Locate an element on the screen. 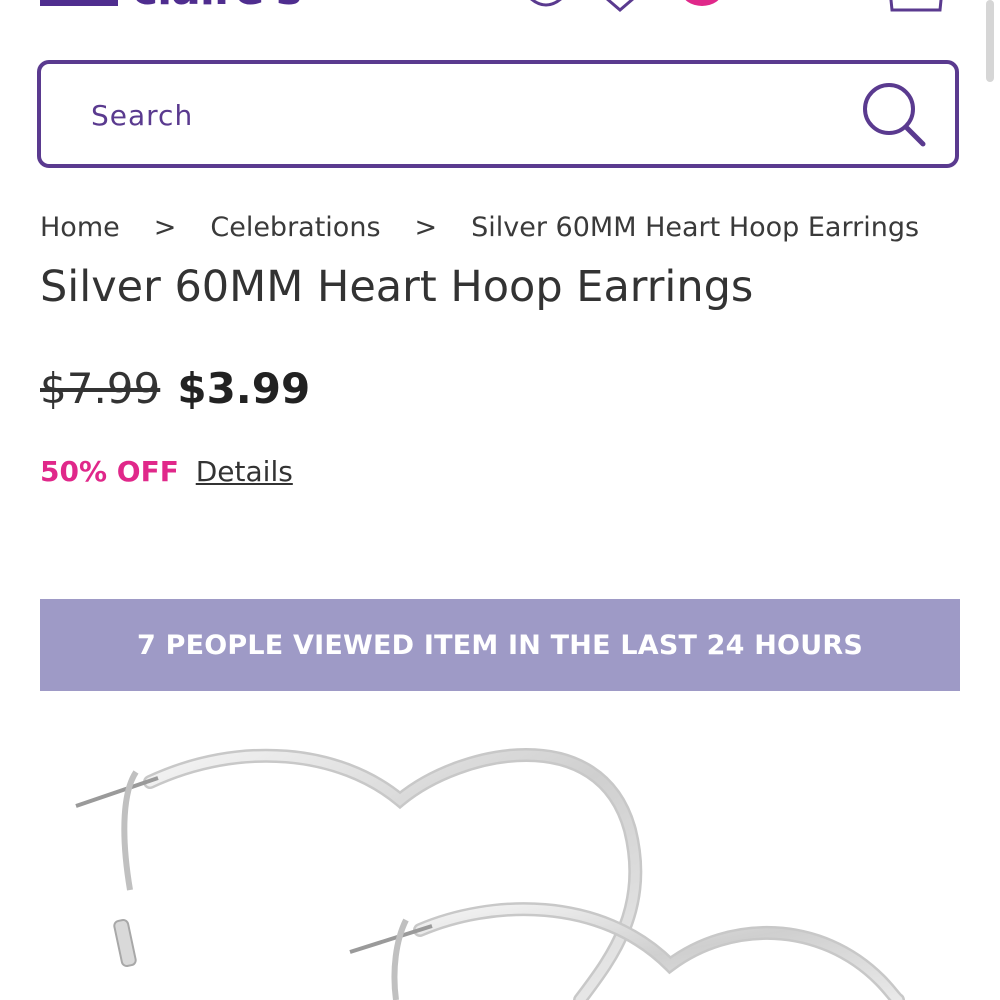 The width and height of the screenshot is (1000, 1000). price-row: $7.99 $3.99 is located at coordinates (175, 388).